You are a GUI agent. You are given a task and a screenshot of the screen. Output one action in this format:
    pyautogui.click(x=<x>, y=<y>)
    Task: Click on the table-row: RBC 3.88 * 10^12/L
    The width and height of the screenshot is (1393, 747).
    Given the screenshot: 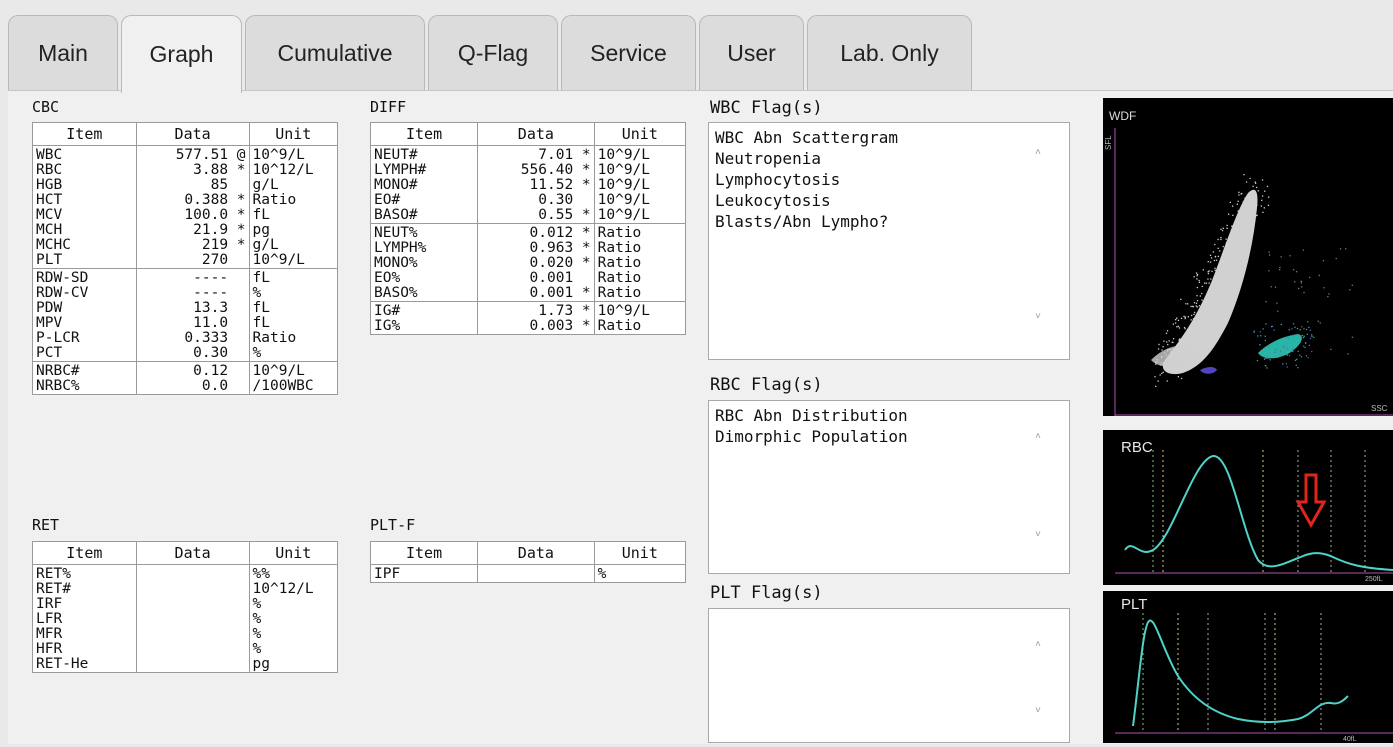 What is the action you would take?
    pyautogui.click(x=185, y=170)
    